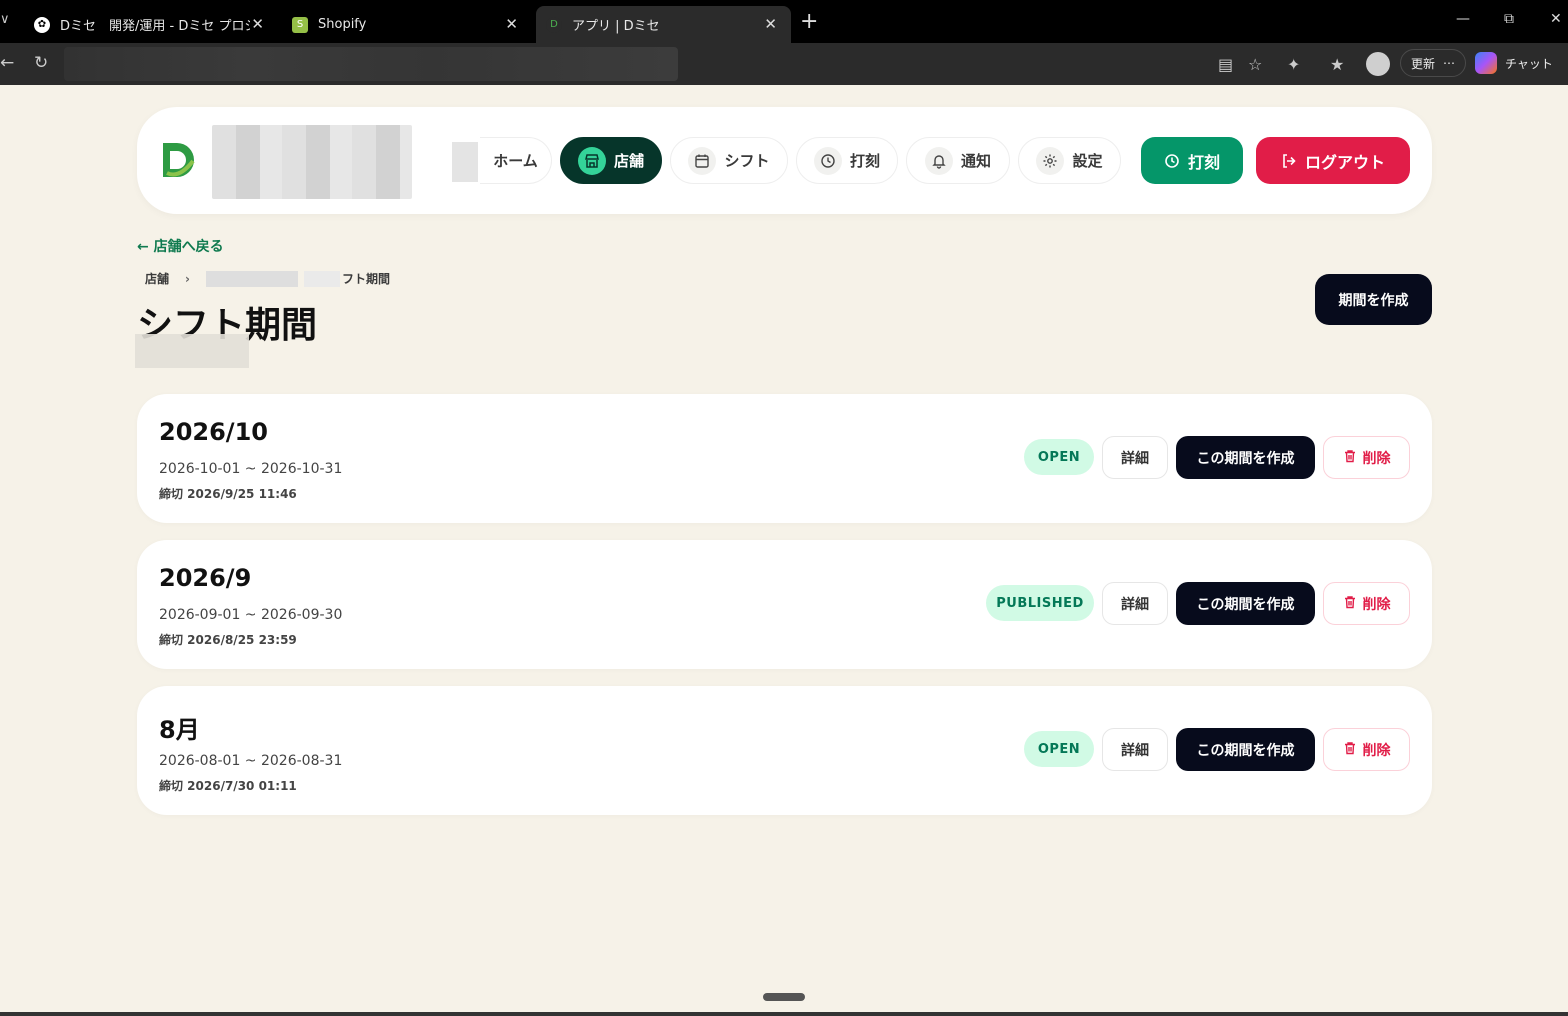 The height and width of the screenshot is (1016, 1568). Describe the element at coordinates (251, 761) in the screenshot. I see `period-range: 2026-08-01 ~ 2026-08-31` at that location.